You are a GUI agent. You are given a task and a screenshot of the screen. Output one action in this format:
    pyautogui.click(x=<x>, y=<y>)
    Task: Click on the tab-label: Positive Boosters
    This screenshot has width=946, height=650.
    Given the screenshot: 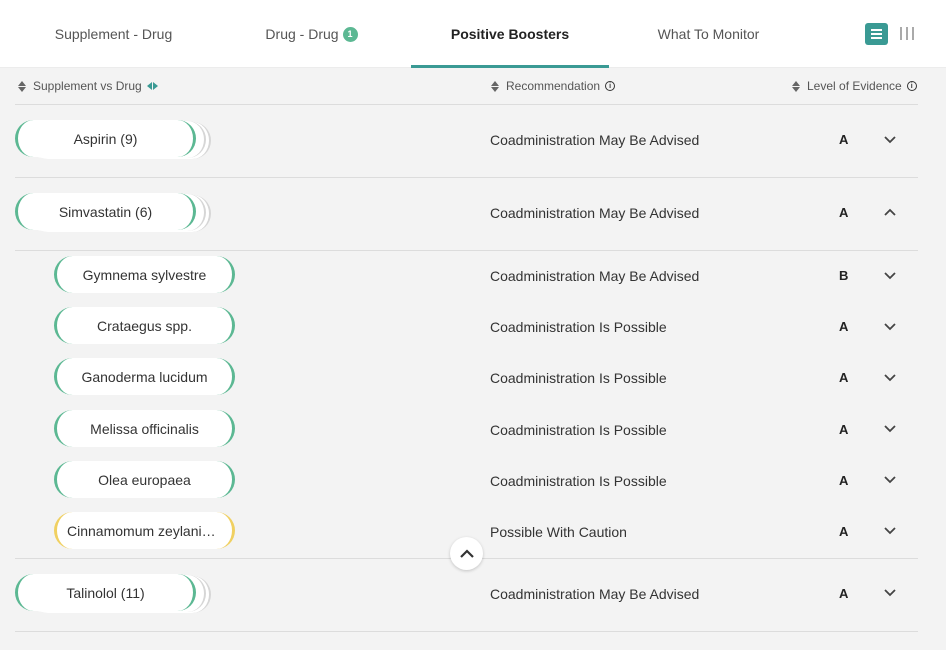 What is the action you would take?
    pyautogui.click(x=510, y=34)
    